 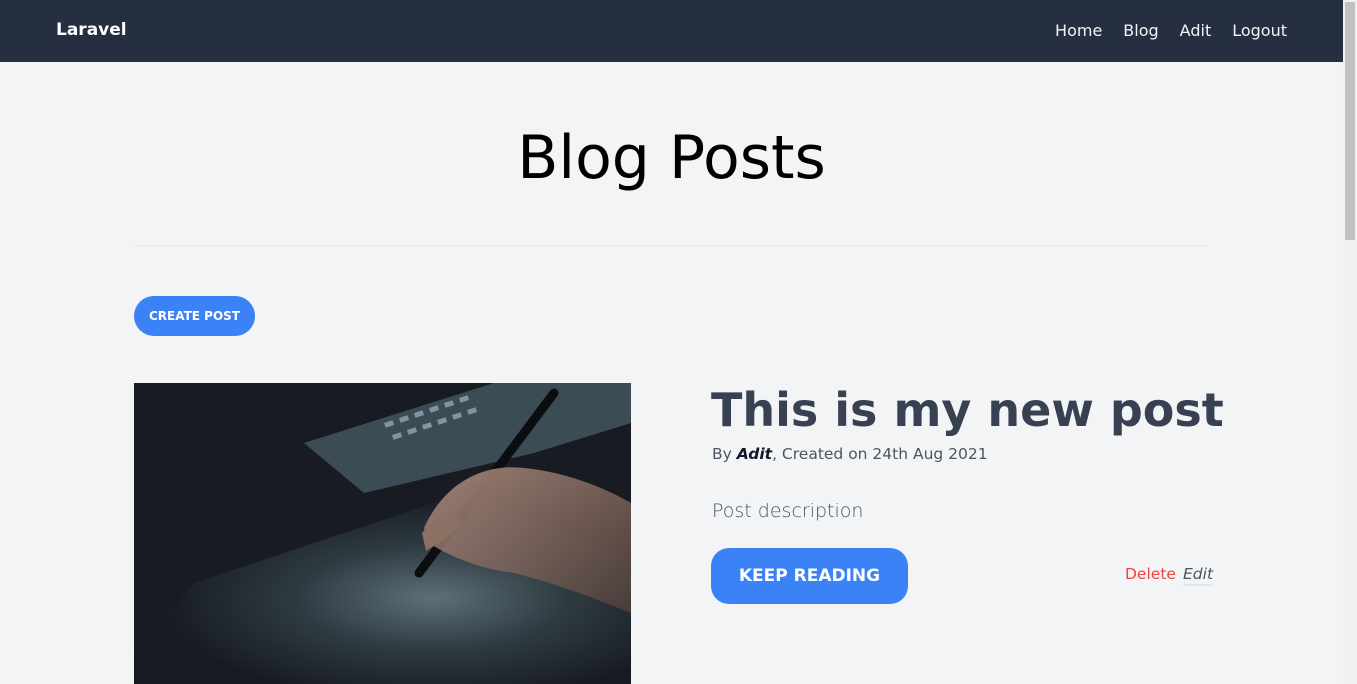 What do you see at coordinates (194, 316) in the screenshot?
I see `create-post-button: CREATE POST` at bounding box center [194, 316].